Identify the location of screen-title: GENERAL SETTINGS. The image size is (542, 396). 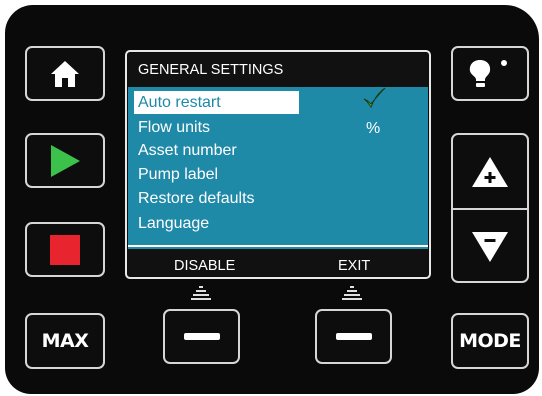
(211, 70).